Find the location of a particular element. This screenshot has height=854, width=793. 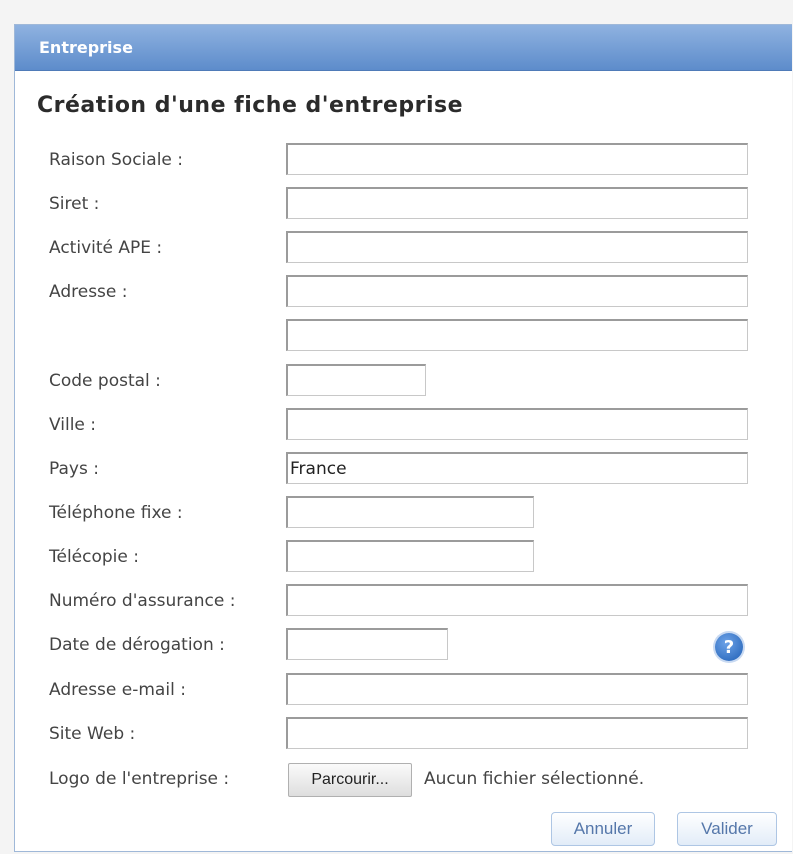

help-icon-glyph: ? is located at coordinates (729, 647).